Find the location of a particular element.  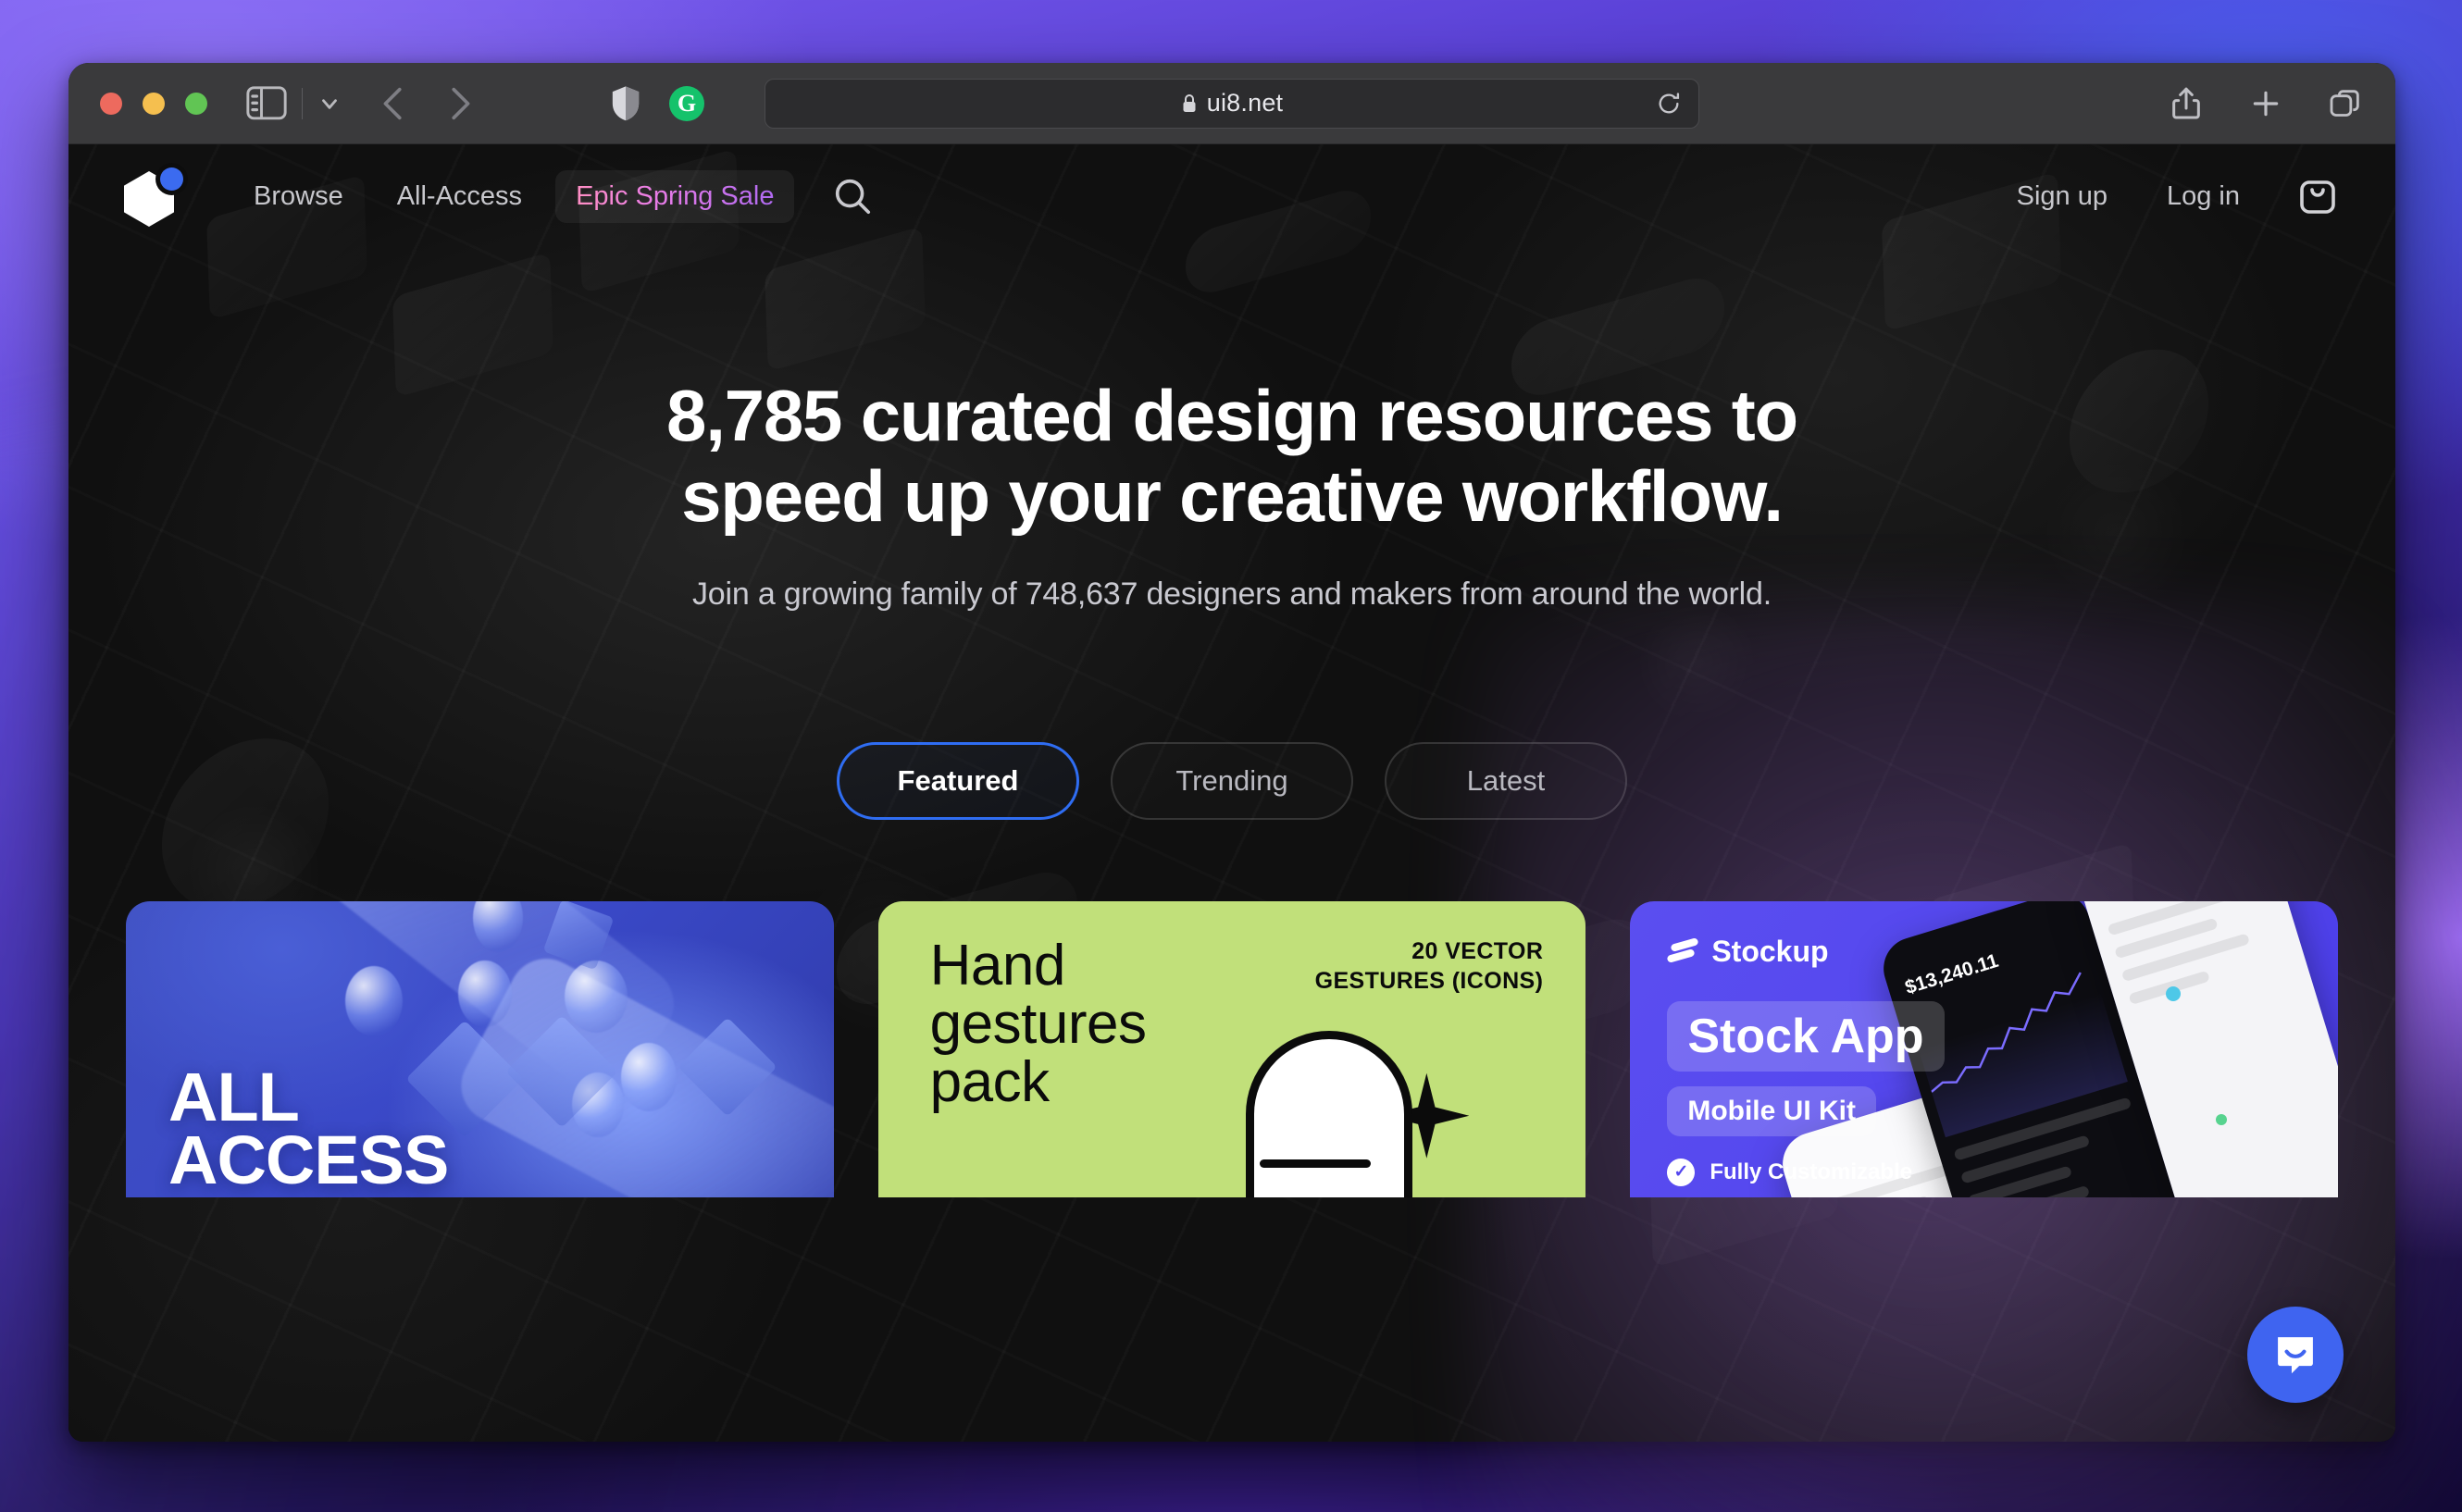

tab-trending: Trending is located at coordinates (1232, 780).